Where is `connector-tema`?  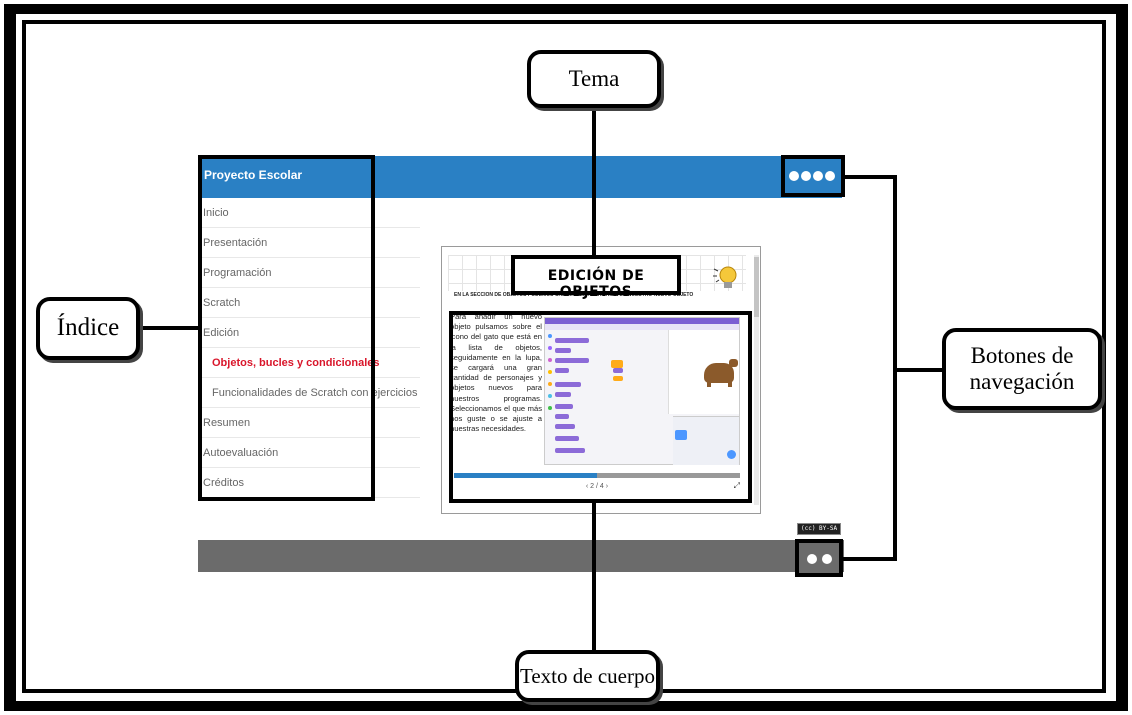
connector-tema is located at coordinates (594, 180).